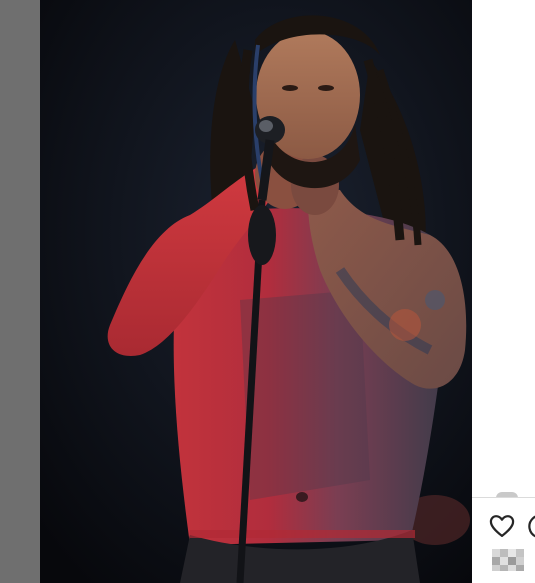 The height and width of the screenshot is (583, 535). I want to click on comment-button, so click(530, 526).